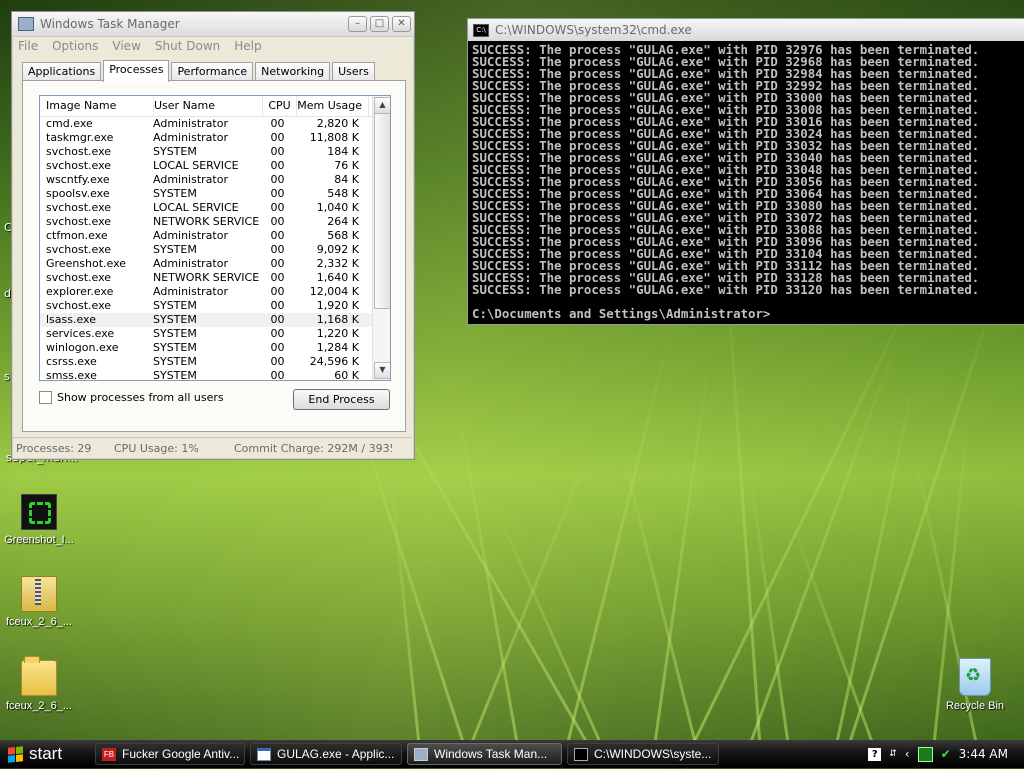 The image size is (1024, 769). What do you see at coordinates (337, 123) in the screenshot?
I see `cell-mem-usage: 2,820 K` at bounding box center [337, 123].